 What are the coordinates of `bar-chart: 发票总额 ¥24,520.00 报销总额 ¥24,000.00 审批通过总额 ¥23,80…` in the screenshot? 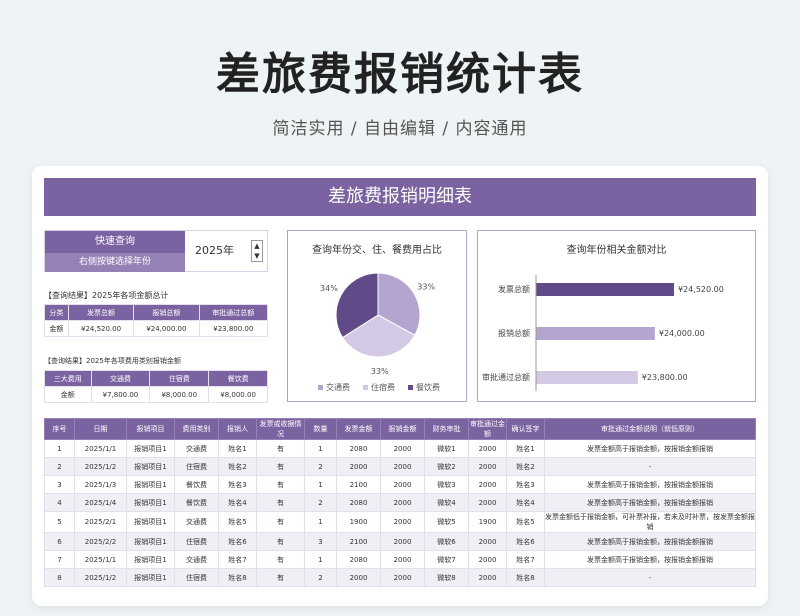 It's located at (603, 333).